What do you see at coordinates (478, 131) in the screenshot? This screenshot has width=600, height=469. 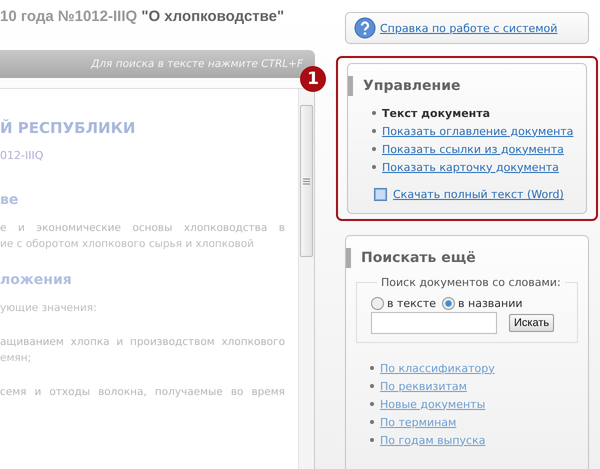 I see `menu-link: Показать оглавление документа` at bounding box center [478, 131].